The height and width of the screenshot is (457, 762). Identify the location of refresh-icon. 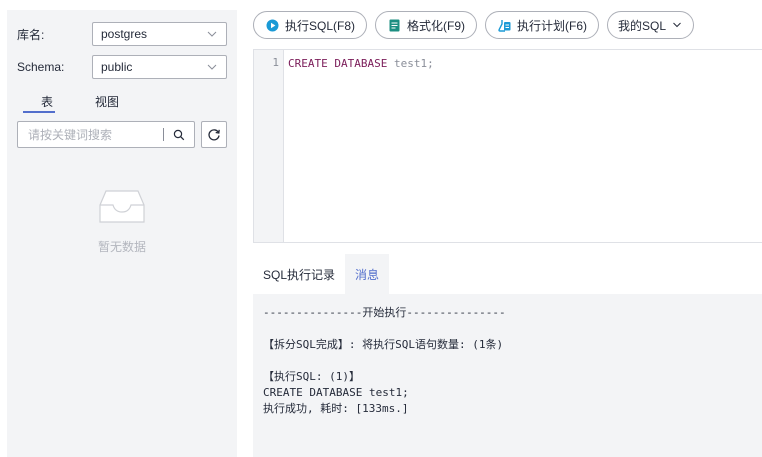
(214, 134).